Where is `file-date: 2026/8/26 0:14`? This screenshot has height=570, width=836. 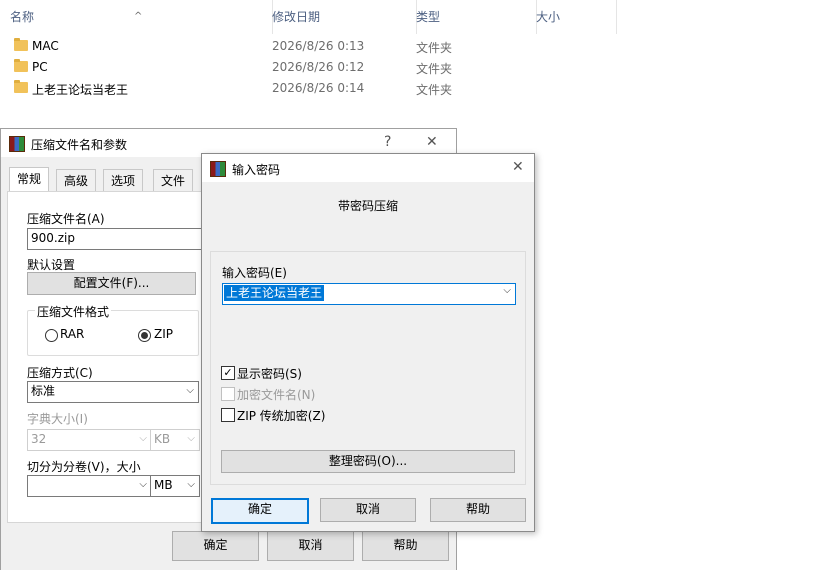 file-date: 2026/8/26 0:14 is located at coordinates (318, 88).